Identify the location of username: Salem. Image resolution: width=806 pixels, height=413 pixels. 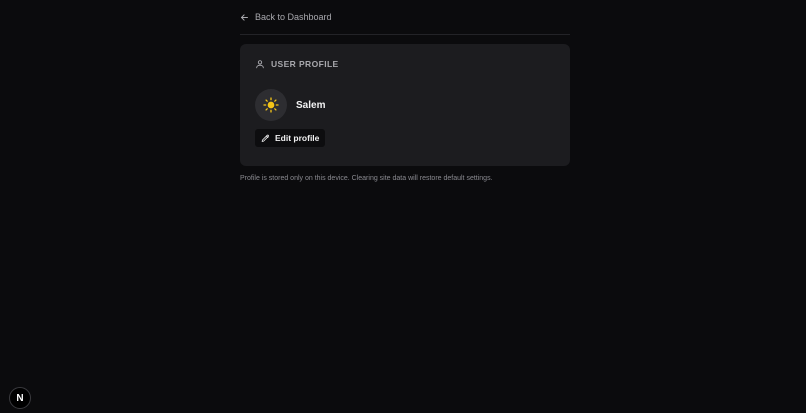
(311, 105).